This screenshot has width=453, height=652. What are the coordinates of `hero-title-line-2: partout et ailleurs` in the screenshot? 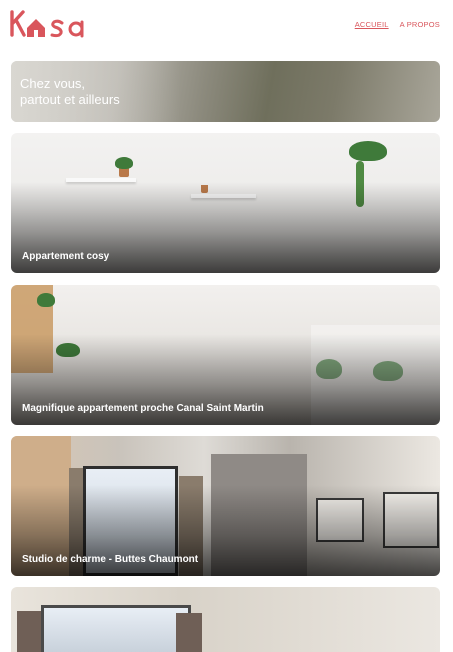 It's located at (70, 99).